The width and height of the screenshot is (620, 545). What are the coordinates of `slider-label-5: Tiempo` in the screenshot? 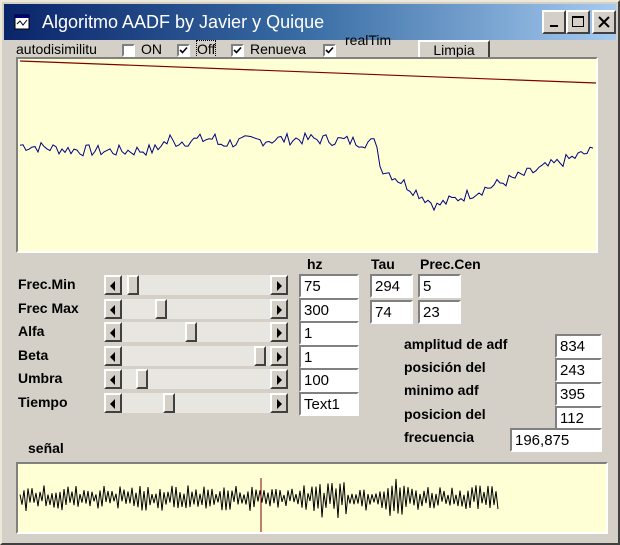 It's located at (43, 401).